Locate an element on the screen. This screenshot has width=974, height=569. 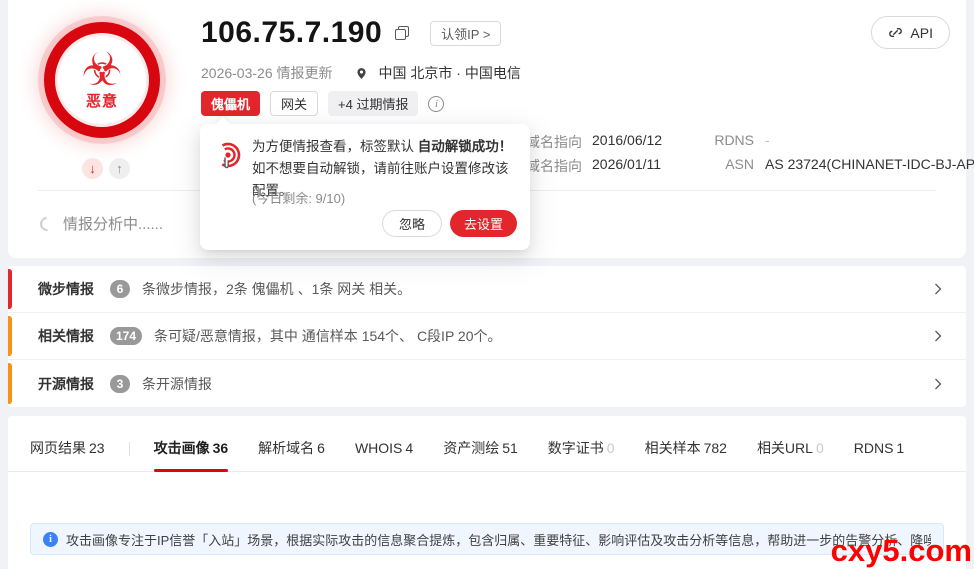
intel-row-description: 条微步情报，2条 傀儡机 、1条 网关 相关。 is located at coordinates (277, 289).